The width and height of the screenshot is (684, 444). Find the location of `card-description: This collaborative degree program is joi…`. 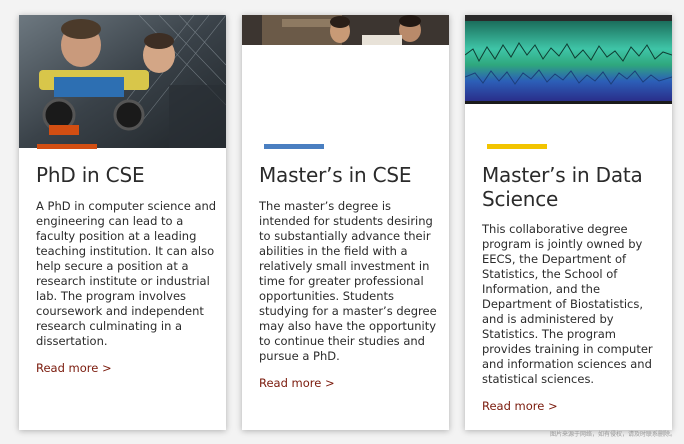

card-description: This collaborative degree program is joi… is located at coordinates (567, 304).